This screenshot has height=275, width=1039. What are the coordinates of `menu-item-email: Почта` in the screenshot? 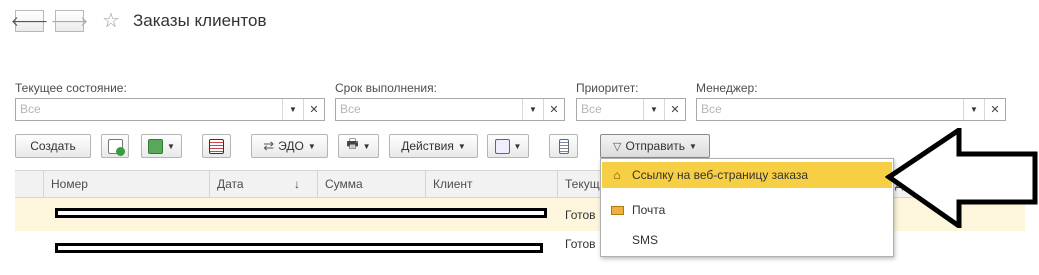 It's located at (747, 210).